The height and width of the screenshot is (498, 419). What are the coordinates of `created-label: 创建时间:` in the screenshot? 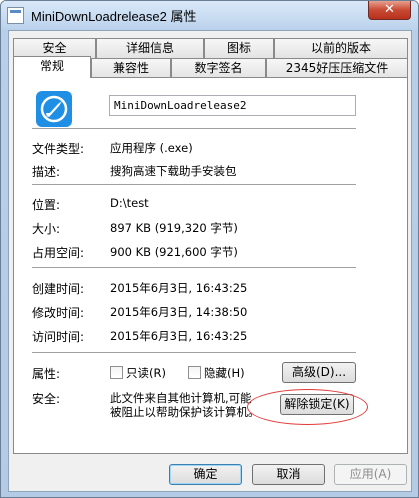 It's located at (58, 289).